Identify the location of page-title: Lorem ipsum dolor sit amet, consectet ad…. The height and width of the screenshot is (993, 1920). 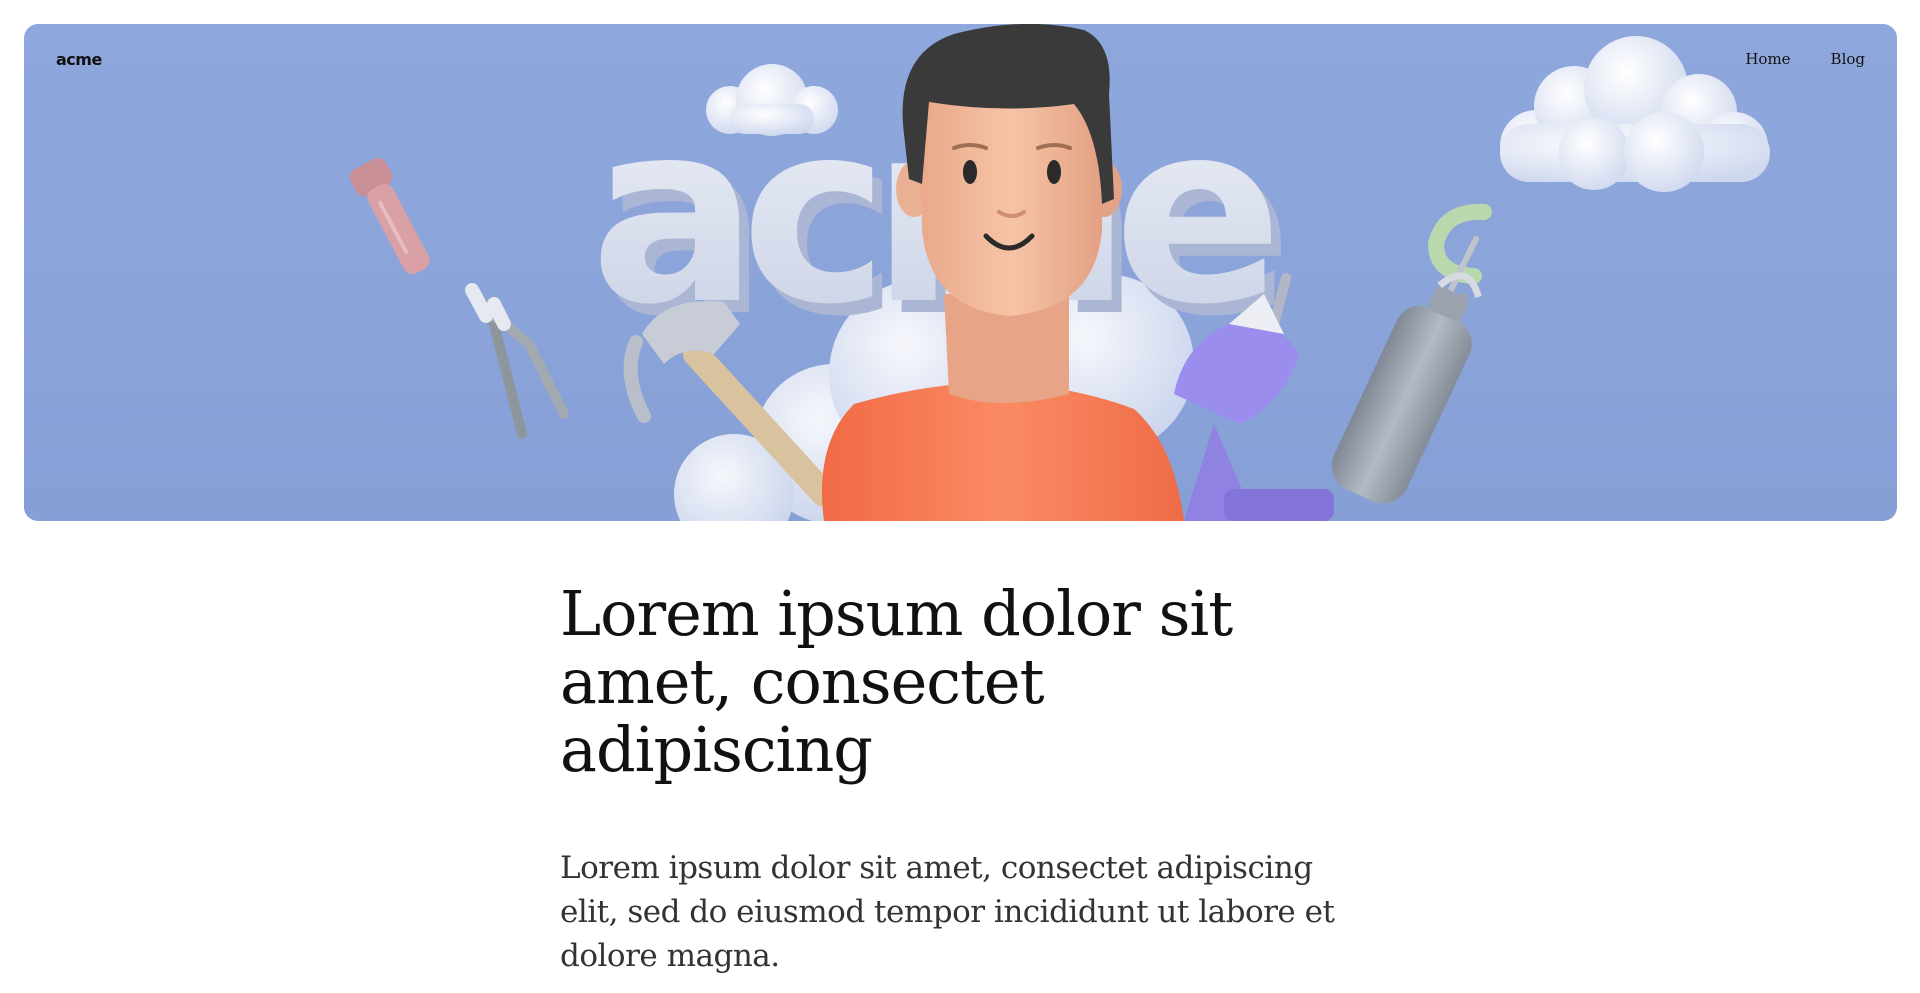
(896, 681).